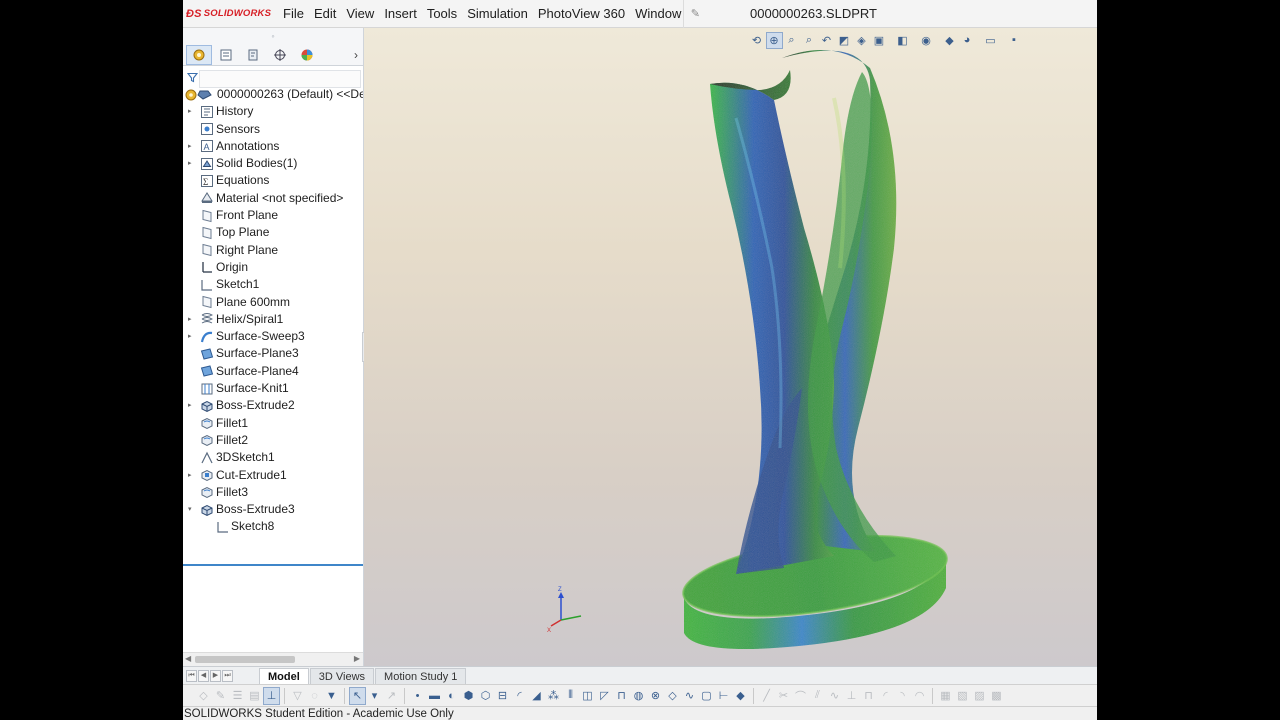 This screenshot has height=720, width=1280. I want to click on sketch-spline-icon: ∿, so click(834, 696).